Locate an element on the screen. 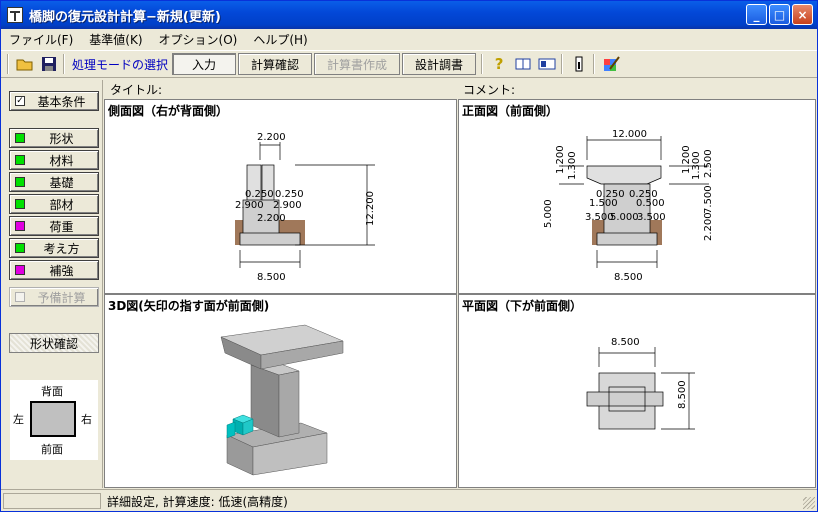 This screenshot has height=512, width=818. side-item-shape: 形状 is located at coordinates (54, 138).